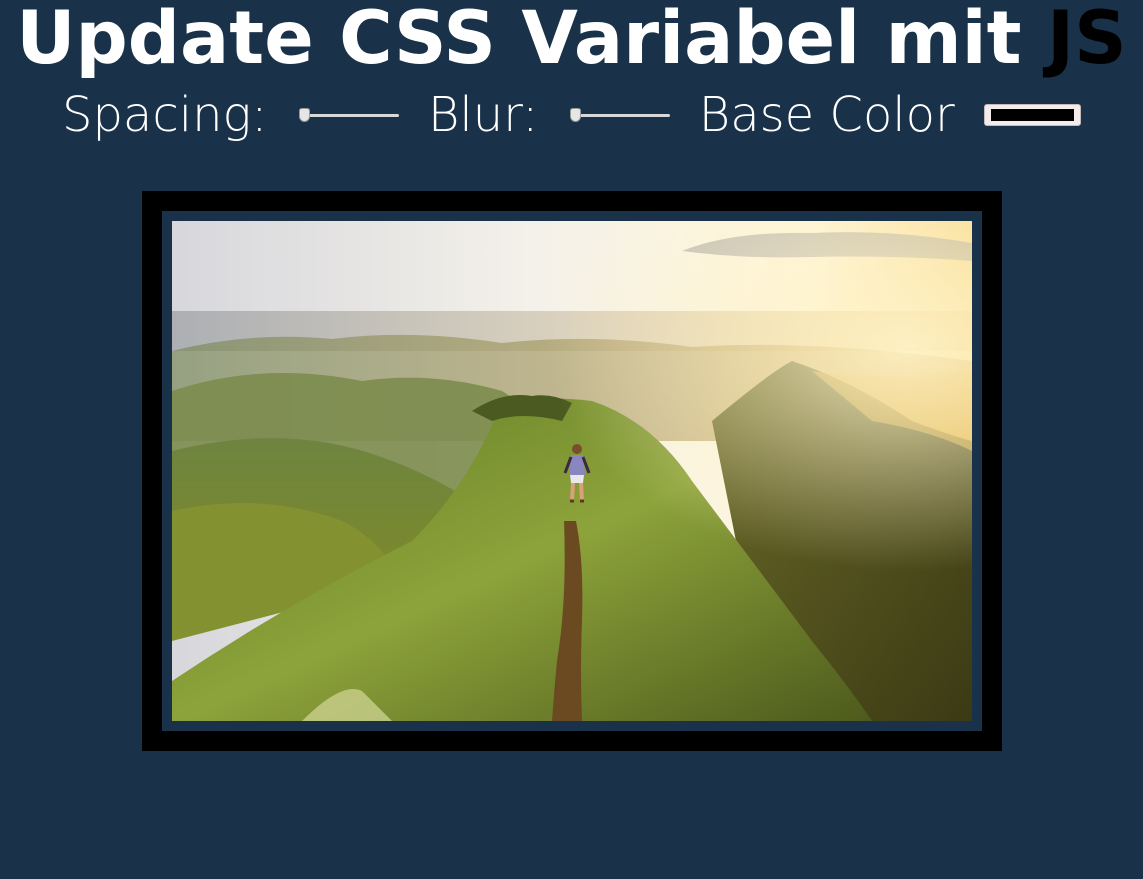 The image size is (1143, 879). I want to click on blur-slider-thumb, so click(575, 115).